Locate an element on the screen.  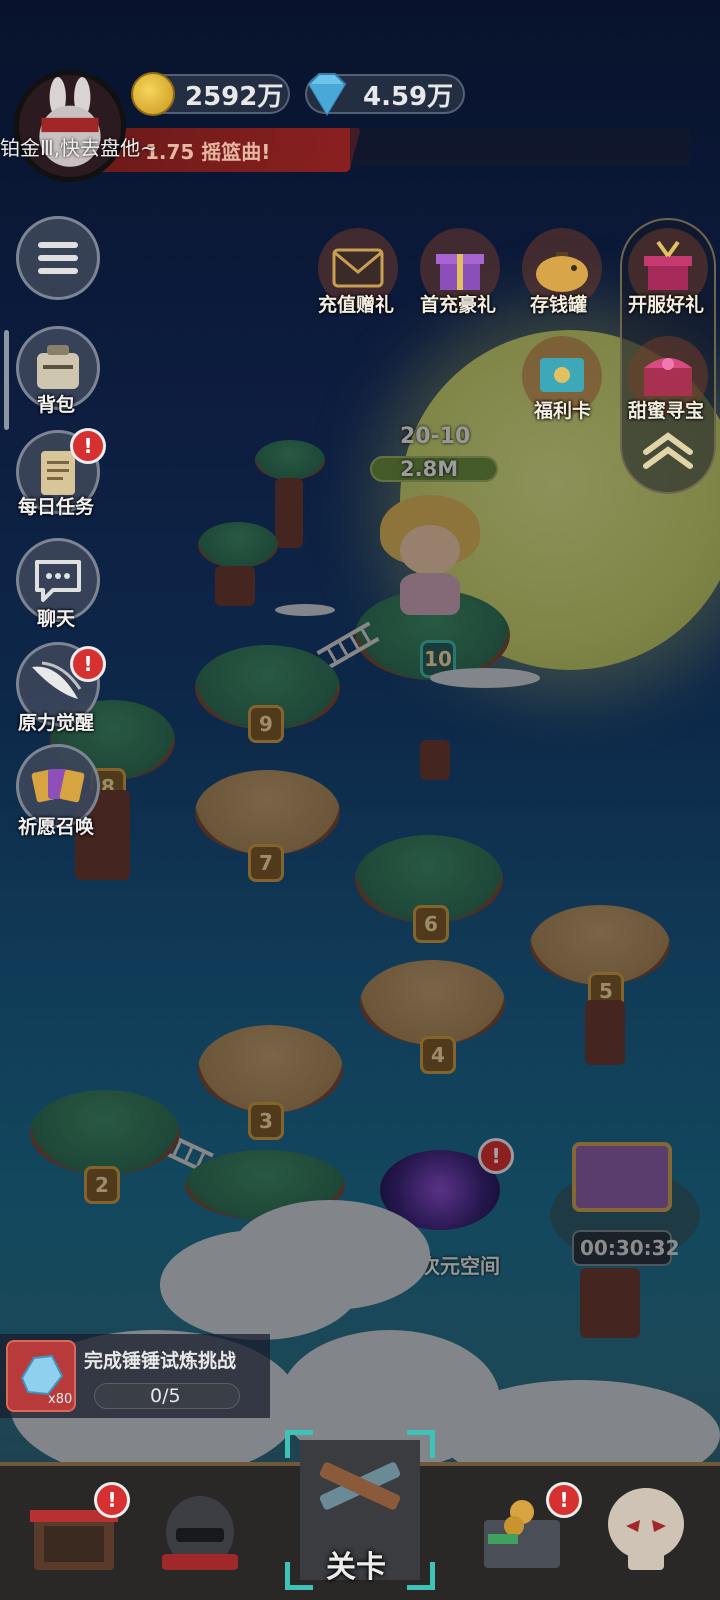
hero-character is located at coordinates (430, 555).